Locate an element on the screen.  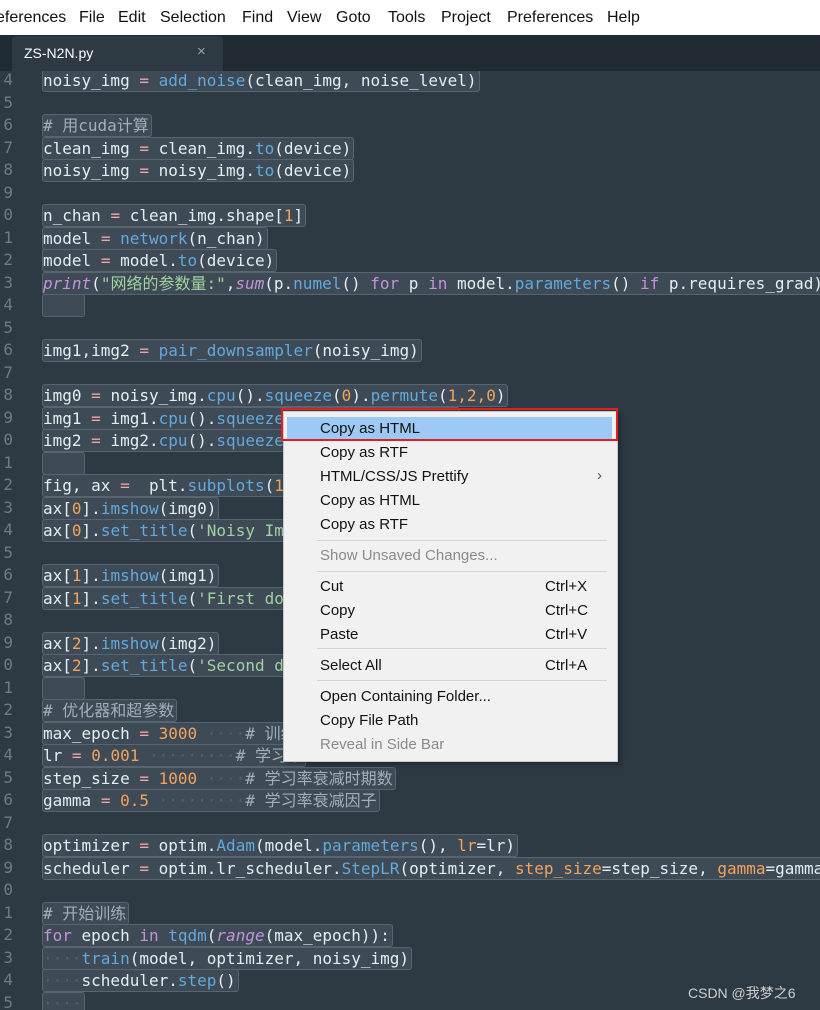
code-token: subplots is located at coordinates (226, 485).